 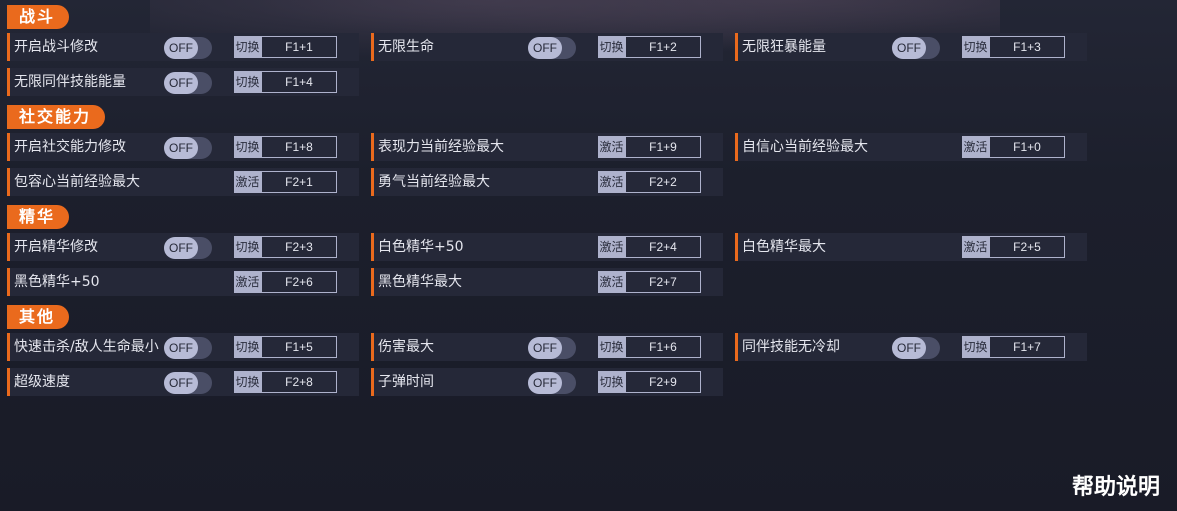 I want to click on hotkey-field: F2+2, so click(x=663, y=182).